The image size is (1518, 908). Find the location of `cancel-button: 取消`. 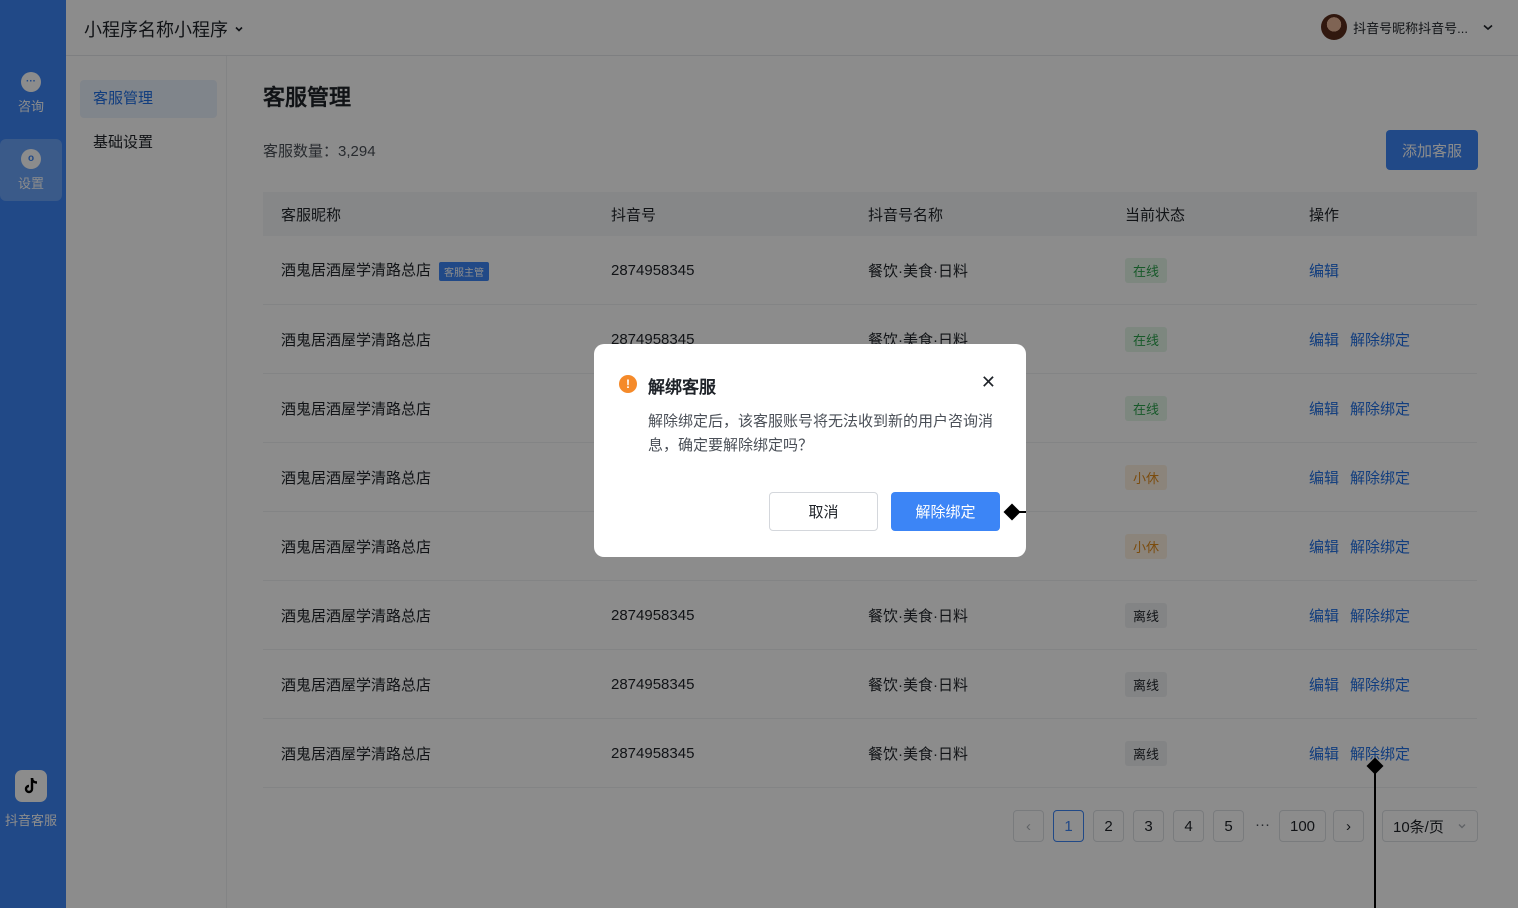

cancel-button: 取消 is located at coordinates (823, 511).